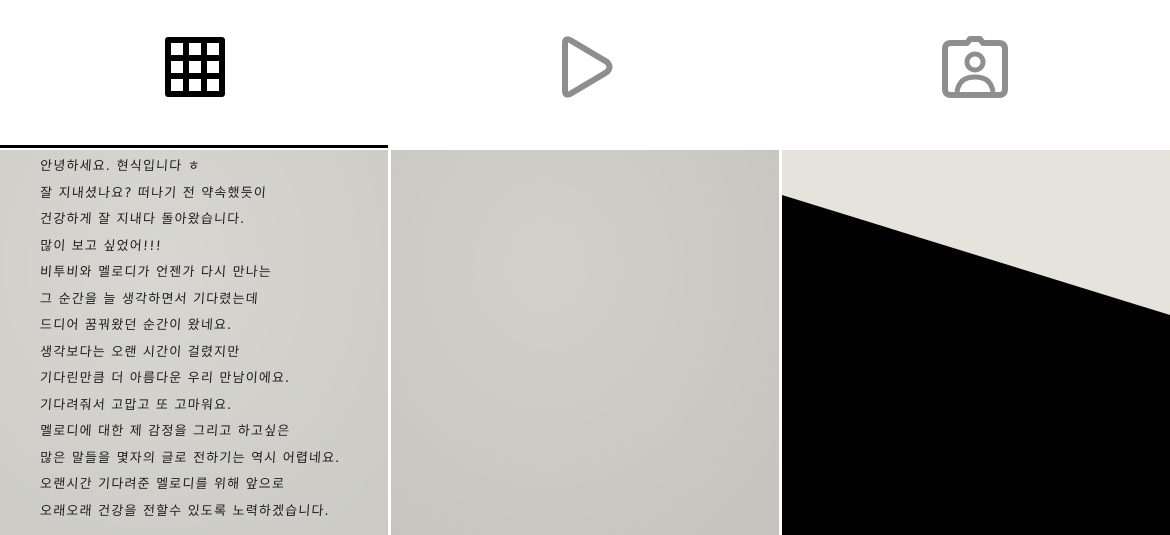 This screenshot has height=535, width=1170. What do you see at coordinates (975, 67) in the screenshot?
I see `tagged-person-icon` at bounding box center [975, 67].